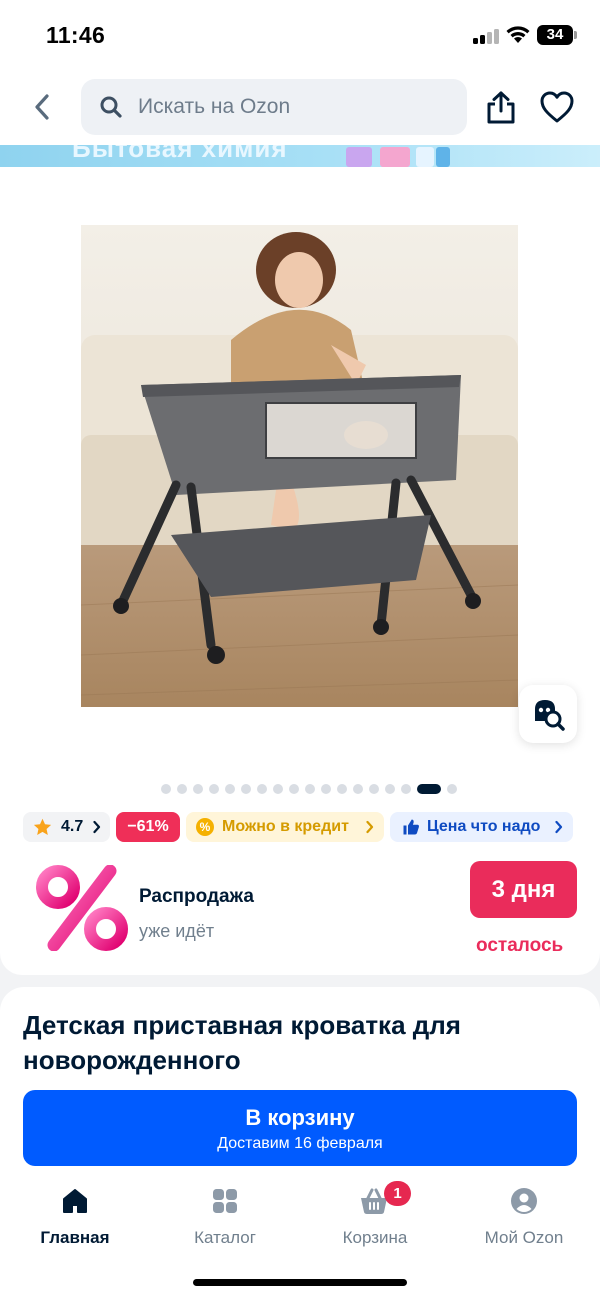 This screenshot has height=1297, width=600. Describe the element at coordinates (42, 827) in the screenshot. I see `star-icon` at that location.